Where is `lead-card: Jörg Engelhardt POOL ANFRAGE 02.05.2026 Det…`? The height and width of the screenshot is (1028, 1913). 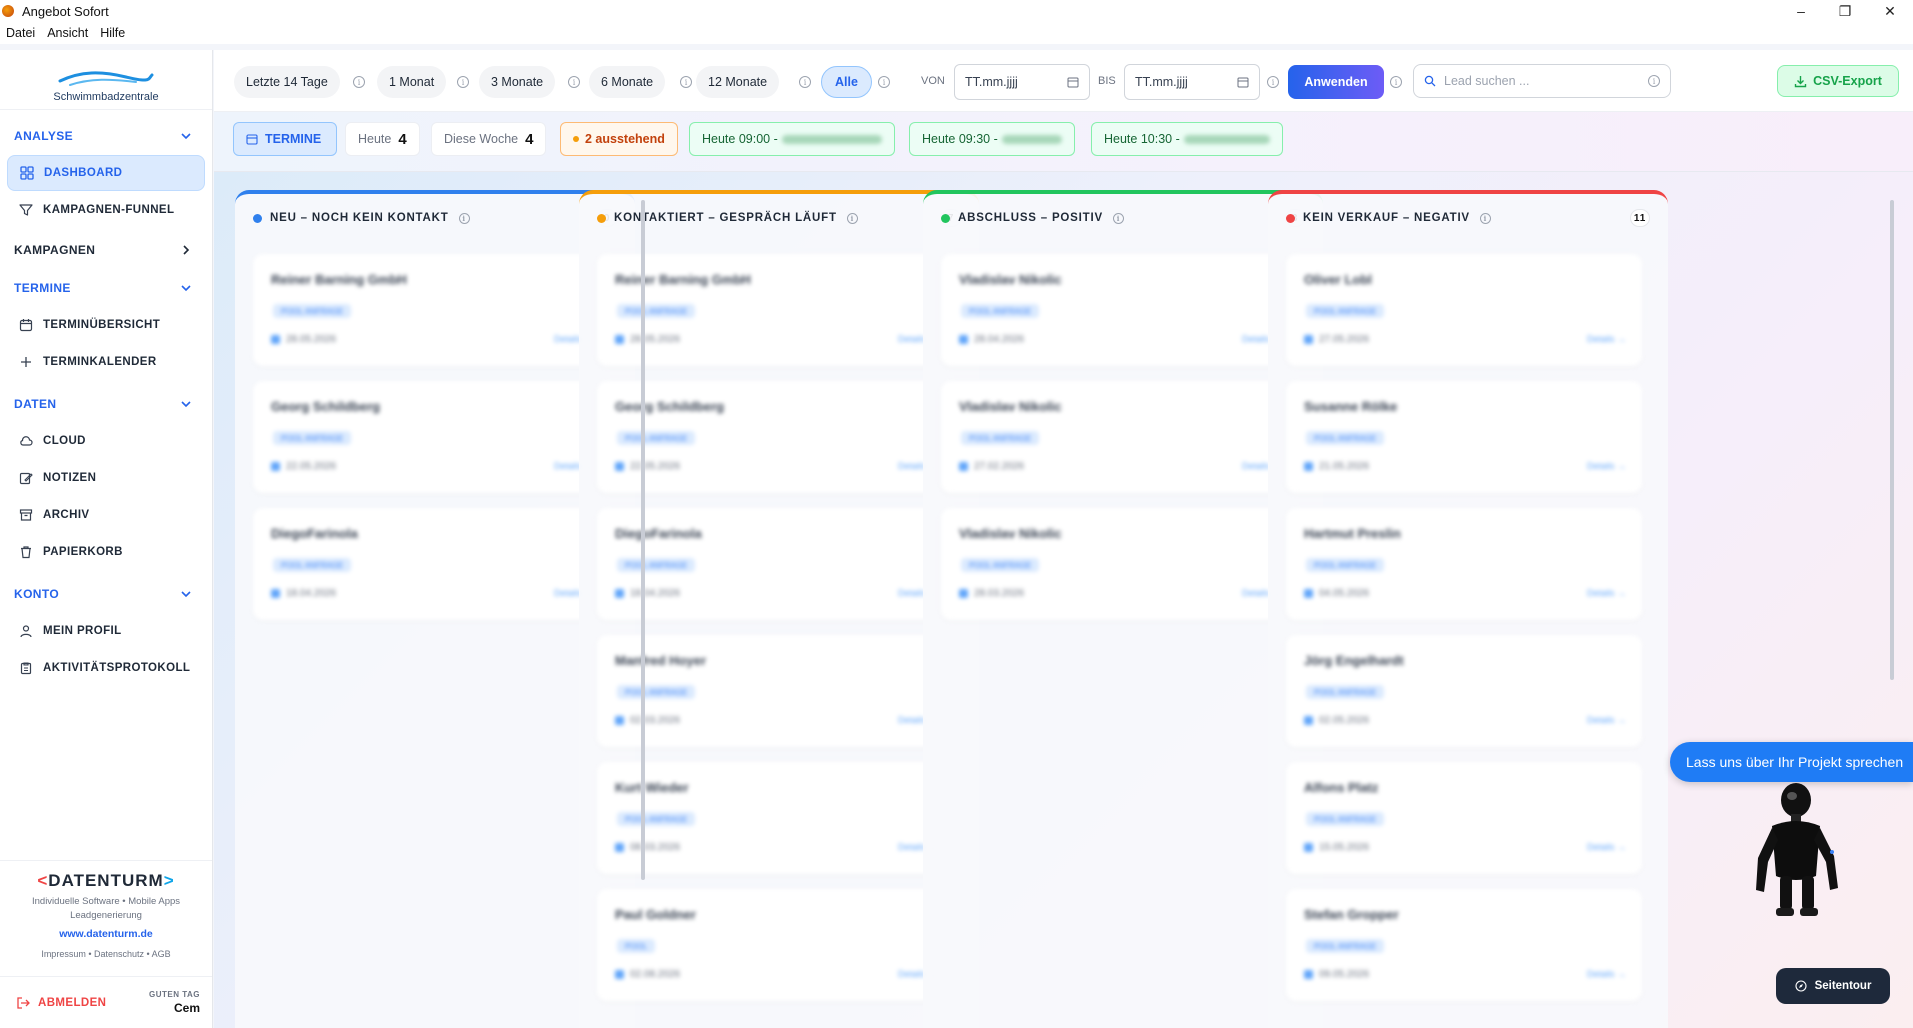 lead-card: Jörg Engelhardt POOL ANFRAGE 02.05.2026 Det… is located at coordinates (1464, 691).